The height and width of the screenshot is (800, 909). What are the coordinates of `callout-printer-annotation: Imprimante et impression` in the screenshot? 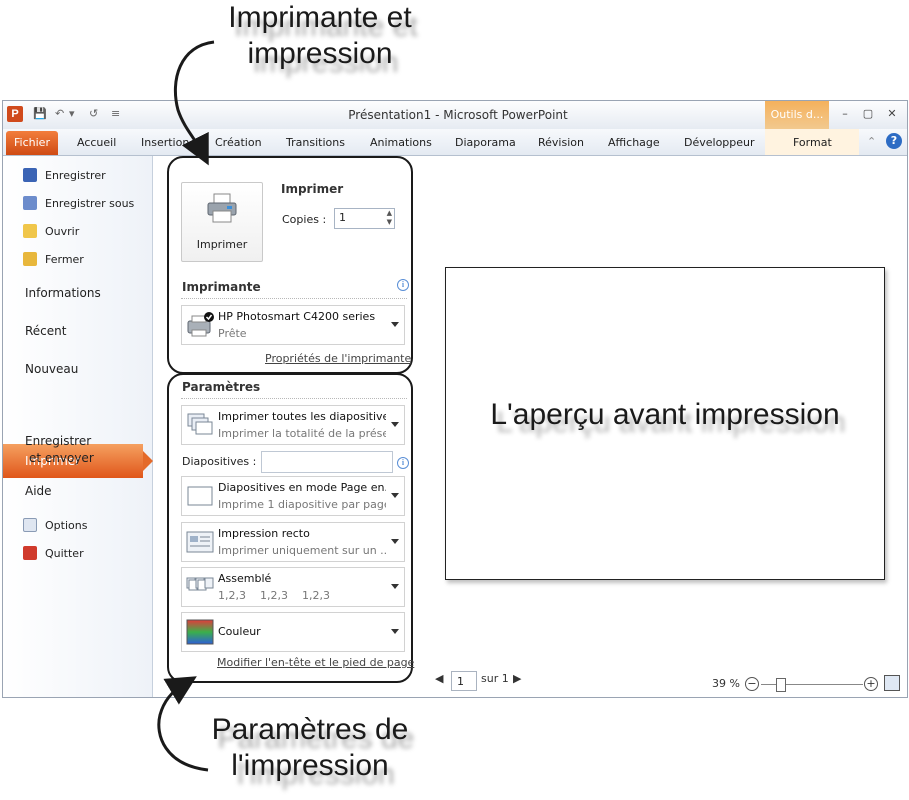 It's located at (320, 35).